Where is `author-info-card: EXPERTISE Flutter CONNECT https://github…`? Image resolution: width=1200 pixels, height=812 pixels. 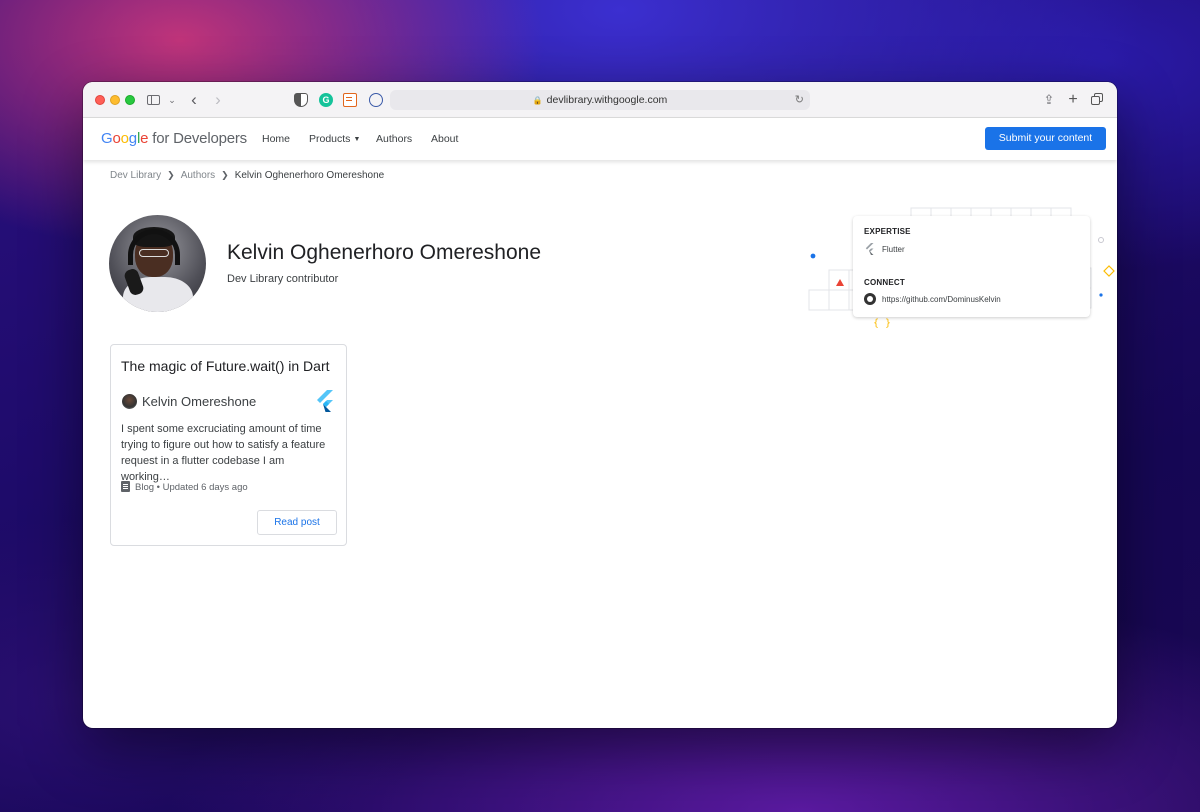 author-info-card: EXPERTISE Flutter CONNECT https://github… is located at coordinates (971, 266).